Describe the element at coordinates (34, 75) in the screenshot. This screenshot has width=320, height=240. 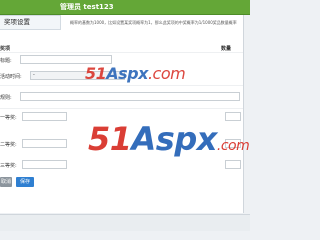
I see `activity-time-value: -` at that location.